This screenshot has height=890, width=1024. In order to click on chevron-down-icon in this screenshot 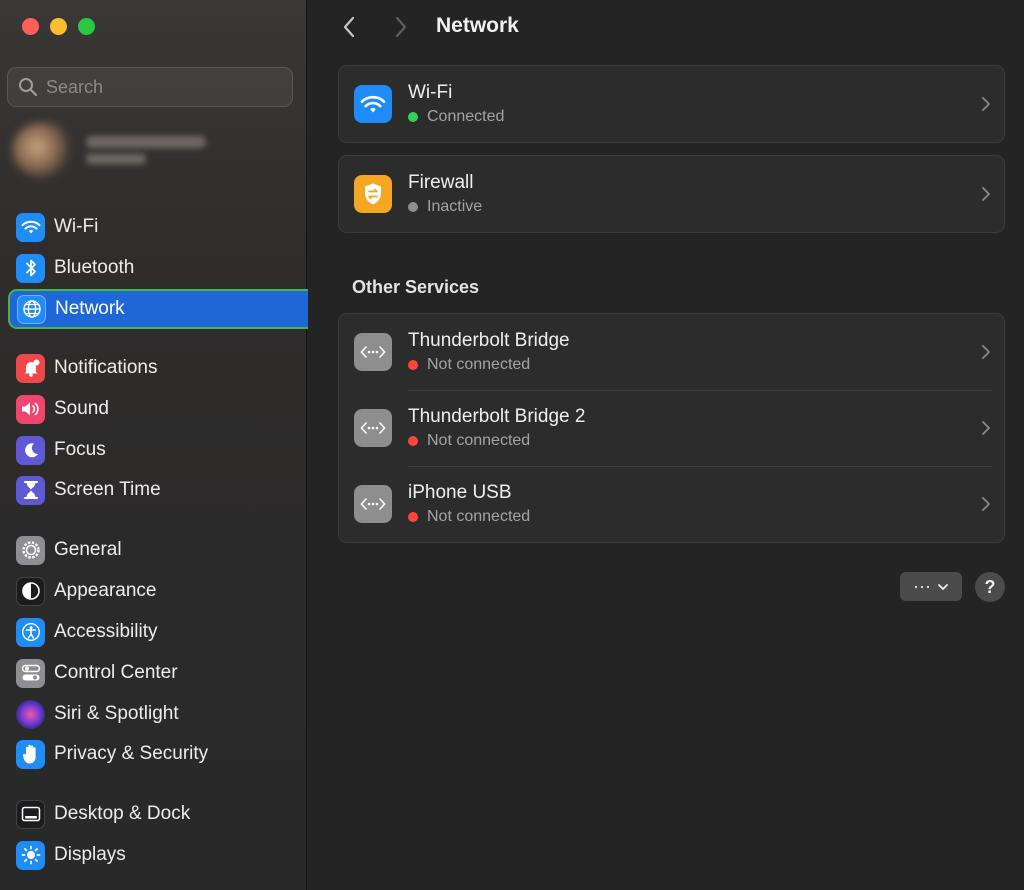, I will do `click(943, 586)`.